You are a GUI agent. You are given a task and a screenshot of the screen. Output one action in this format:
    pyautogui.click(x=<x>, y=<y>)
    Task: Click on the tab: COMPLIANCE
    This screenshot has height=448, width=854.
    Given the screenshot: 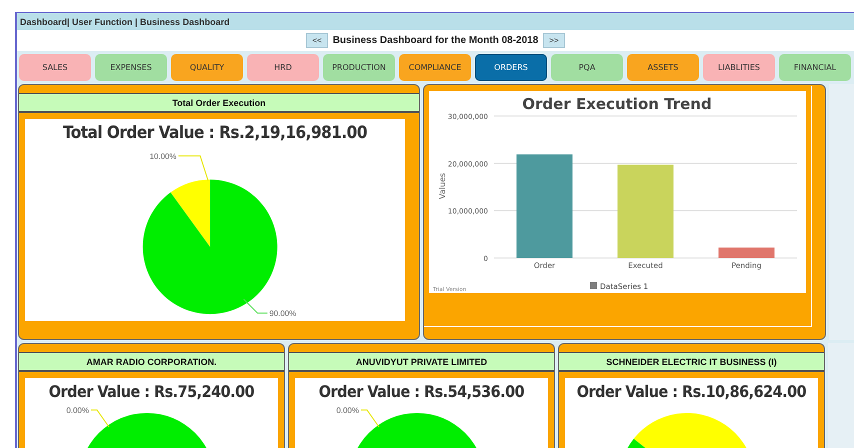 What is the action you would take?
    pyautogui.click(x=435, y=67)
    